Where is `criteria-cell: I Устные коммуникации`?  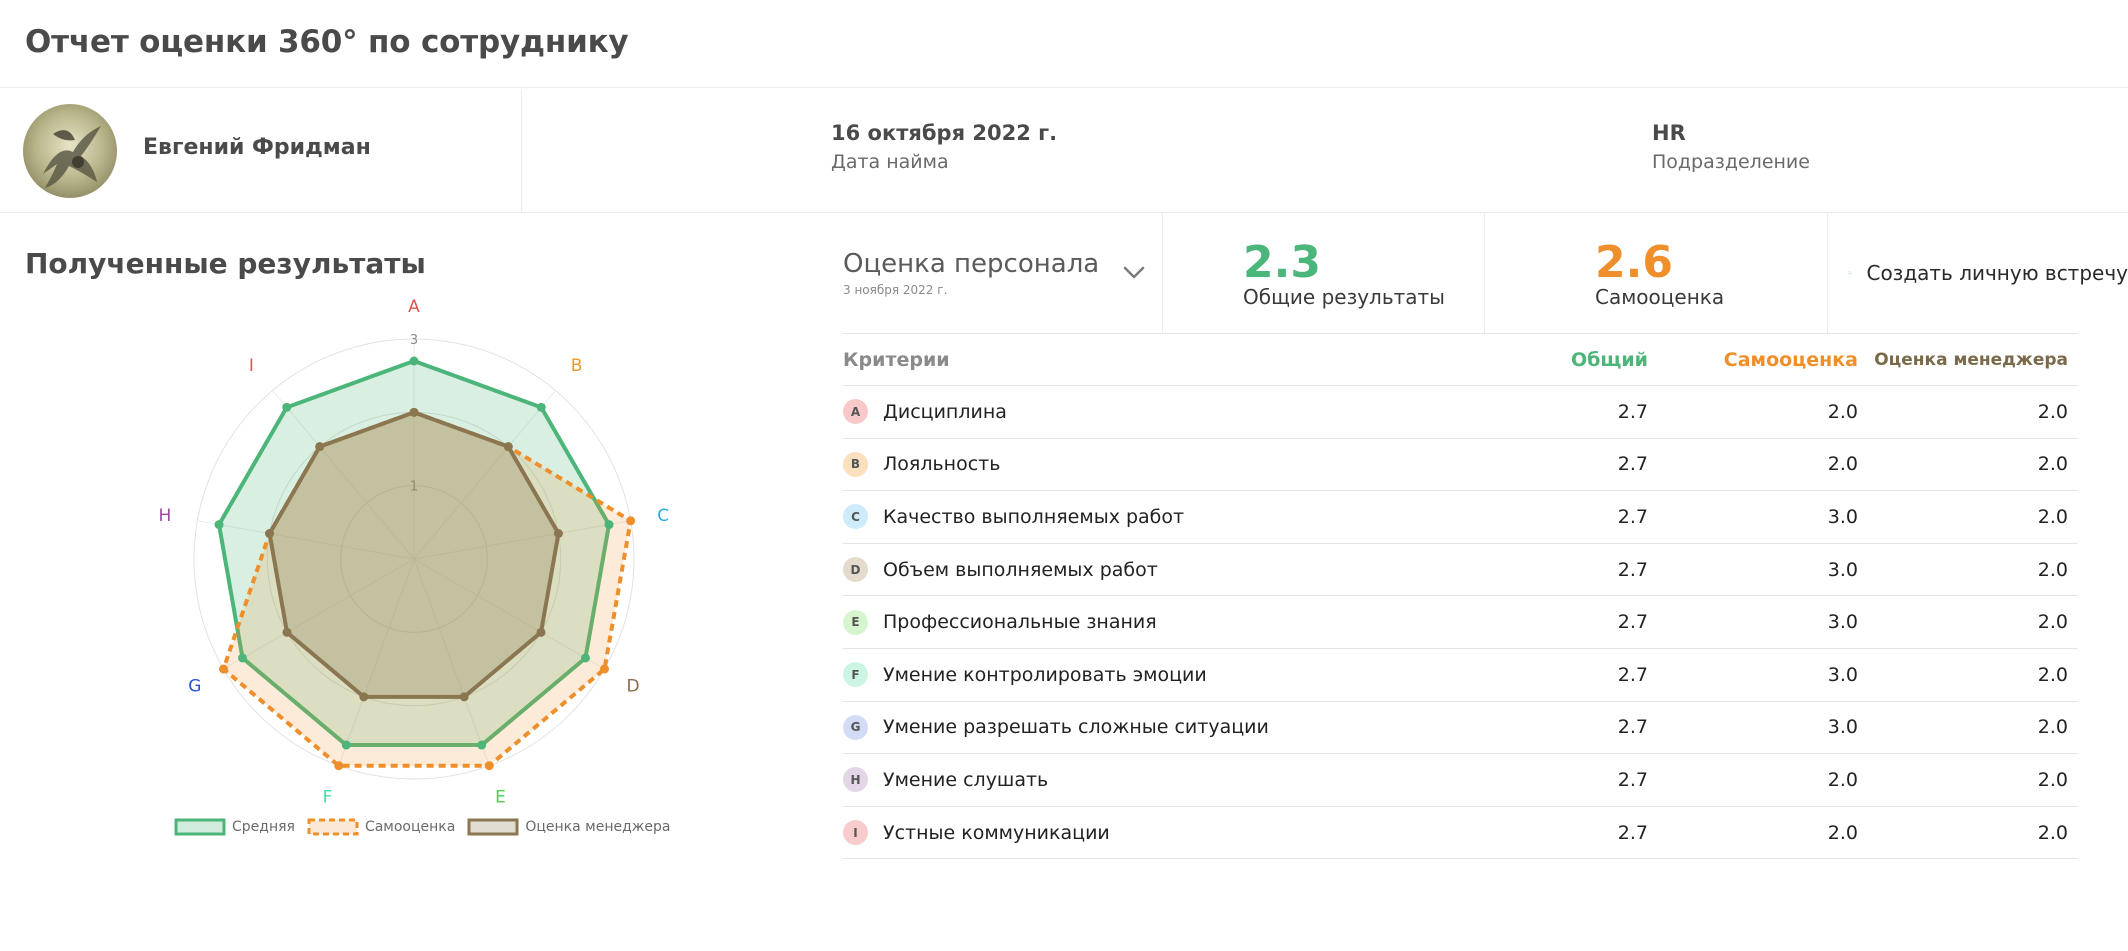 criteria-cell: I Устные коммуникации is located at coordinates (1153, 833).